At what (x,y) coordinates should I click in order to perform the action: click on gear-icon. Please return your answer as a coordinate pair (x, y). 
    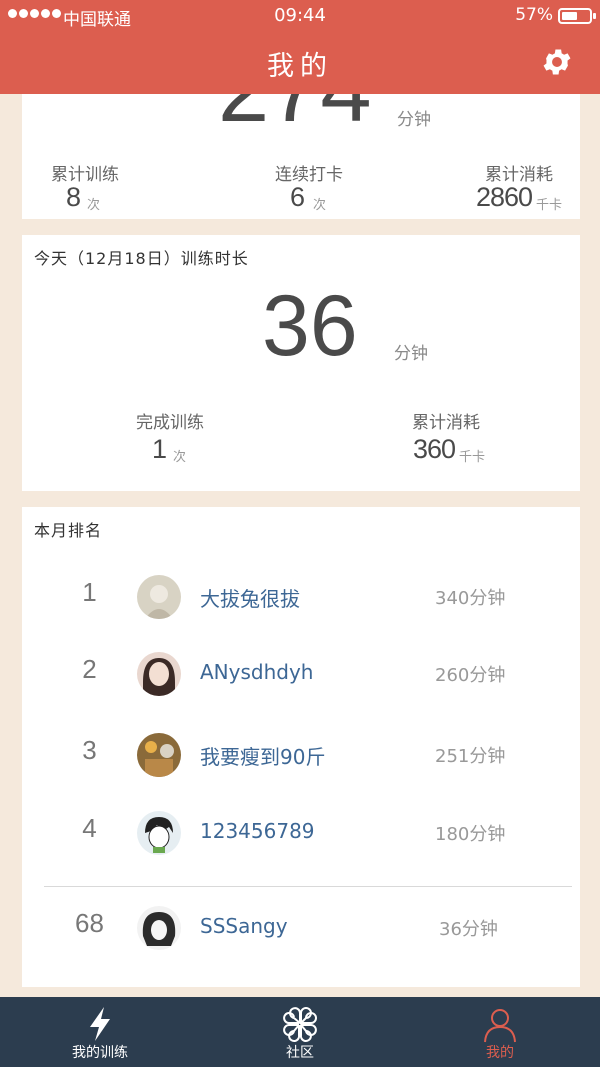
    Looking at the image, I should click on (557, 62).